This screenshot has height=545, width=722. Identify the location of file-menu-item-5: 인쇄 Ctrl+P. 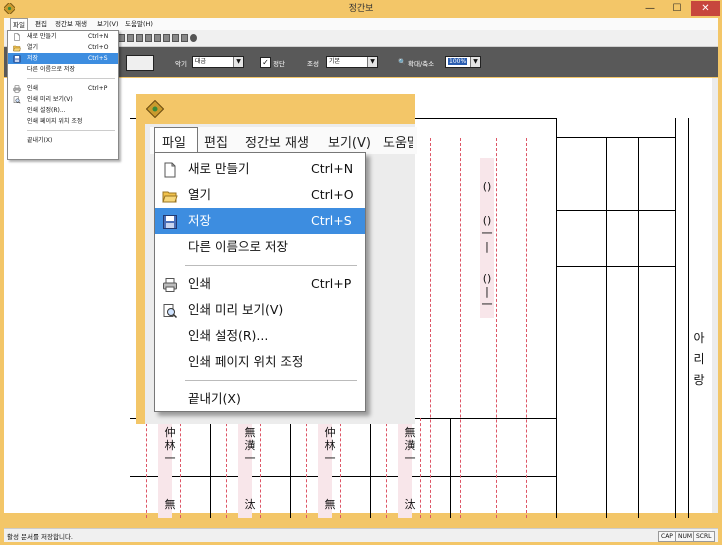
(63, 88).